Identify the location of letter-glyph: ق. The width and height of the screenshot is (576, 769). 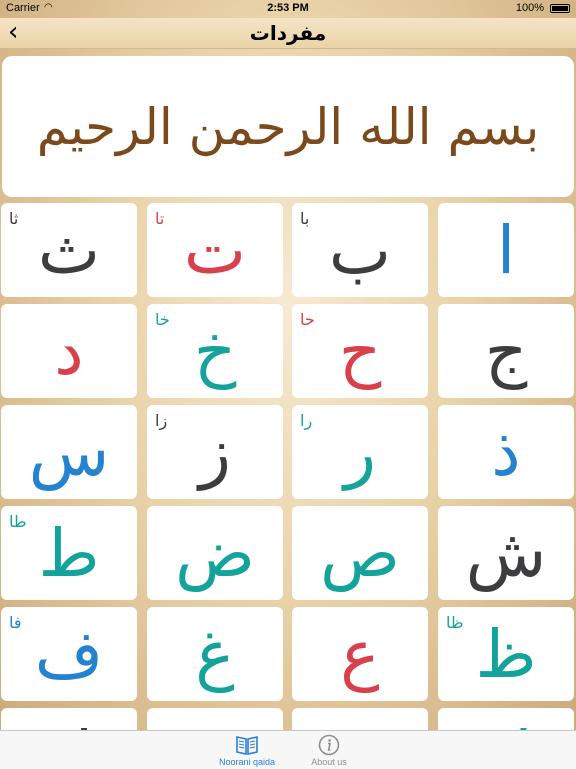
(360, 720).